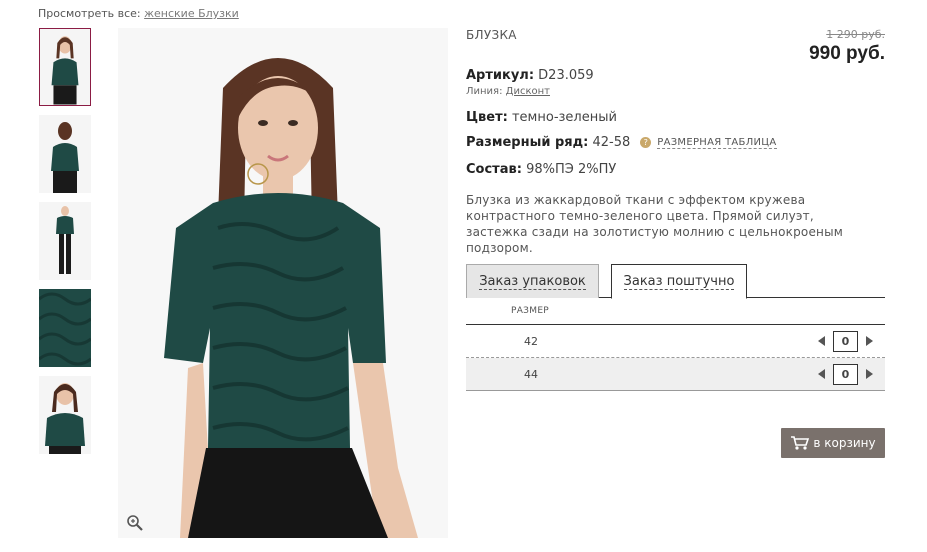 The width and height of the screenshot is (927, 552). Describe the element at coordinates (844, 443) in the screenshot. I see `add-to-cart-label: в корзину` at that location.